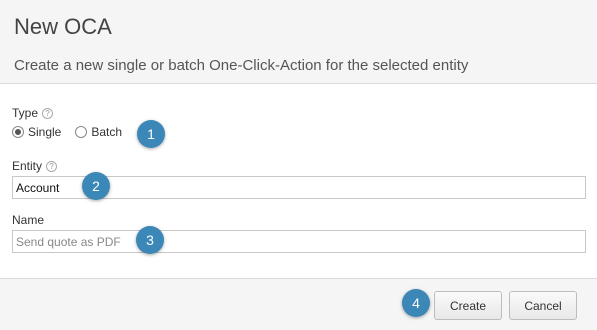 The height and width of the screenshot is (330, 597). What do you see at coordinates (416, 303) in the screenshot?
I see `step-badge-4: 4` at bounding box center [416, 303].